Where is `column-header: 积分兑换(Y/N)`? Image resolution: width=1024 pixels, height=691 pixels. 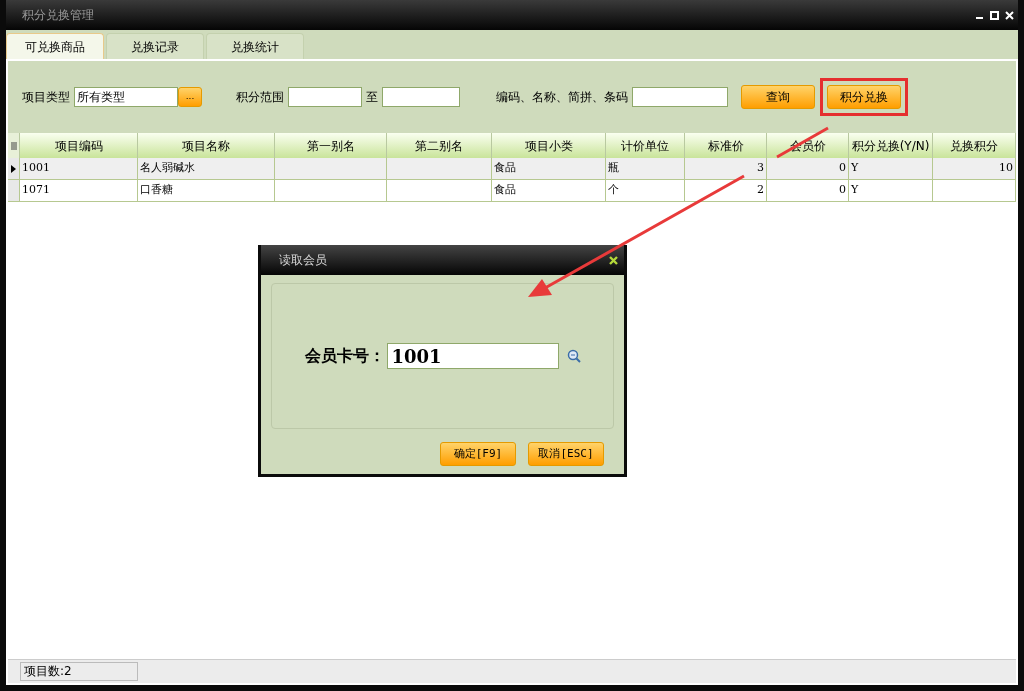 column-header: 积分兑换(Y/N) is located at coordinates (891, 145).